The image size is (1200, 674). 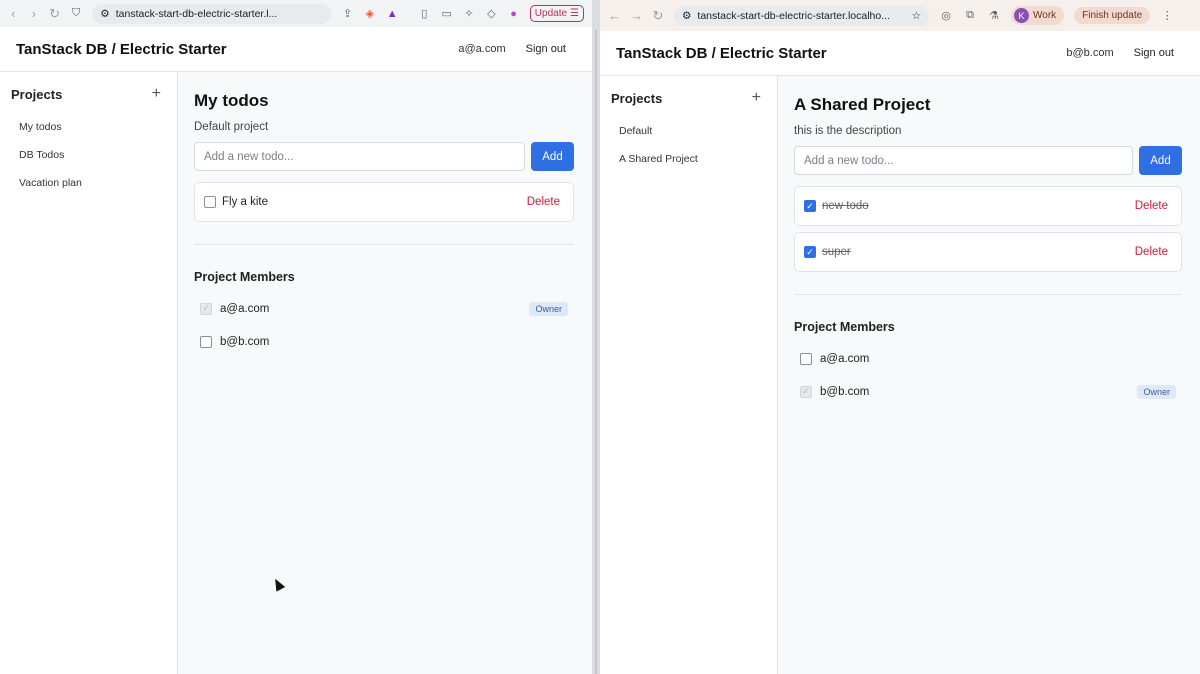 What do you see at coordinates (1021, 15) in the screenshot?
I see `profile-avatar: K` at bounding box center [1021, 15].